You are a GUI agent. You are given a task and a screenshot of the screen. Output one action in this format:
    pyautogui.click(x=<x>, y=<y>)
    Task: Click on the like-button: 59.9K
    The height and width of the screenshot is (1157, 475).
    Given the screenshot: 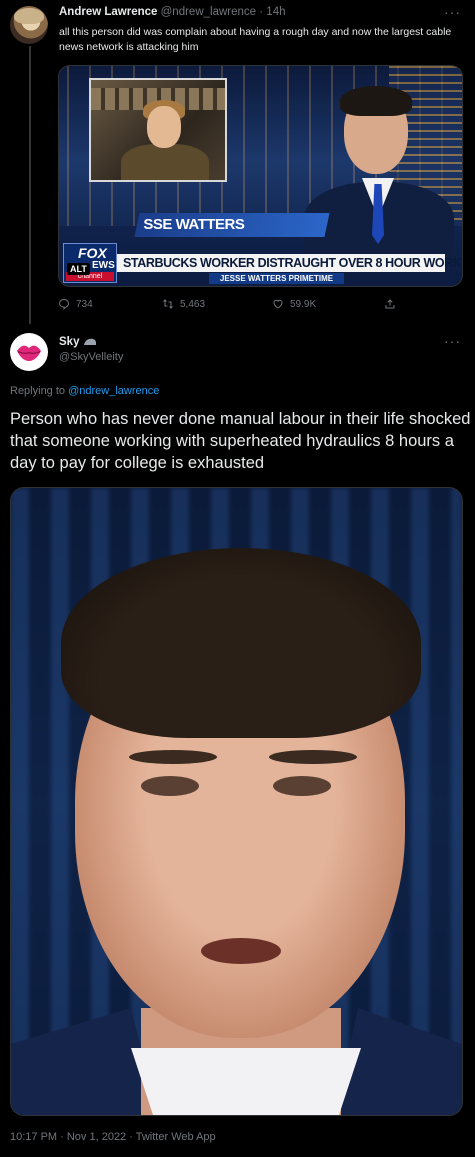 What is the action you would take?
    pyautogui.click(x=294, y=304)
    